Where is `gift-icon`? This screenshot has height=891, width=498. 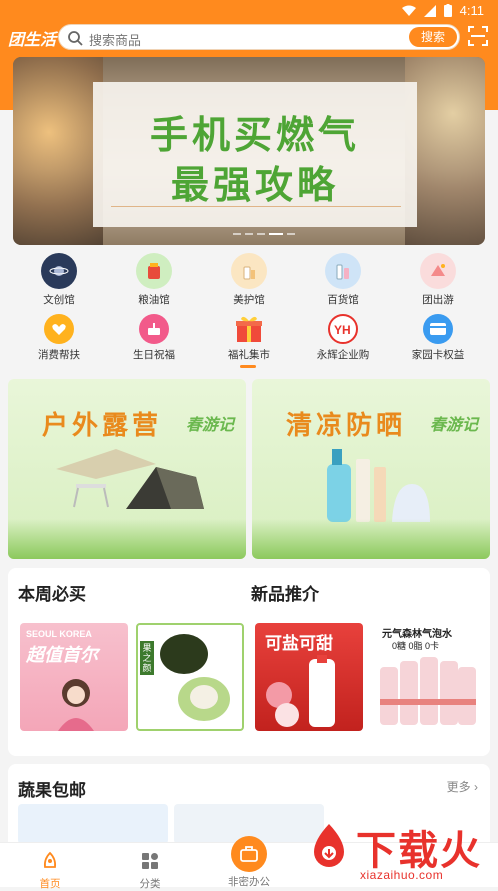
gift-icon is located at coordinates (249, 329).